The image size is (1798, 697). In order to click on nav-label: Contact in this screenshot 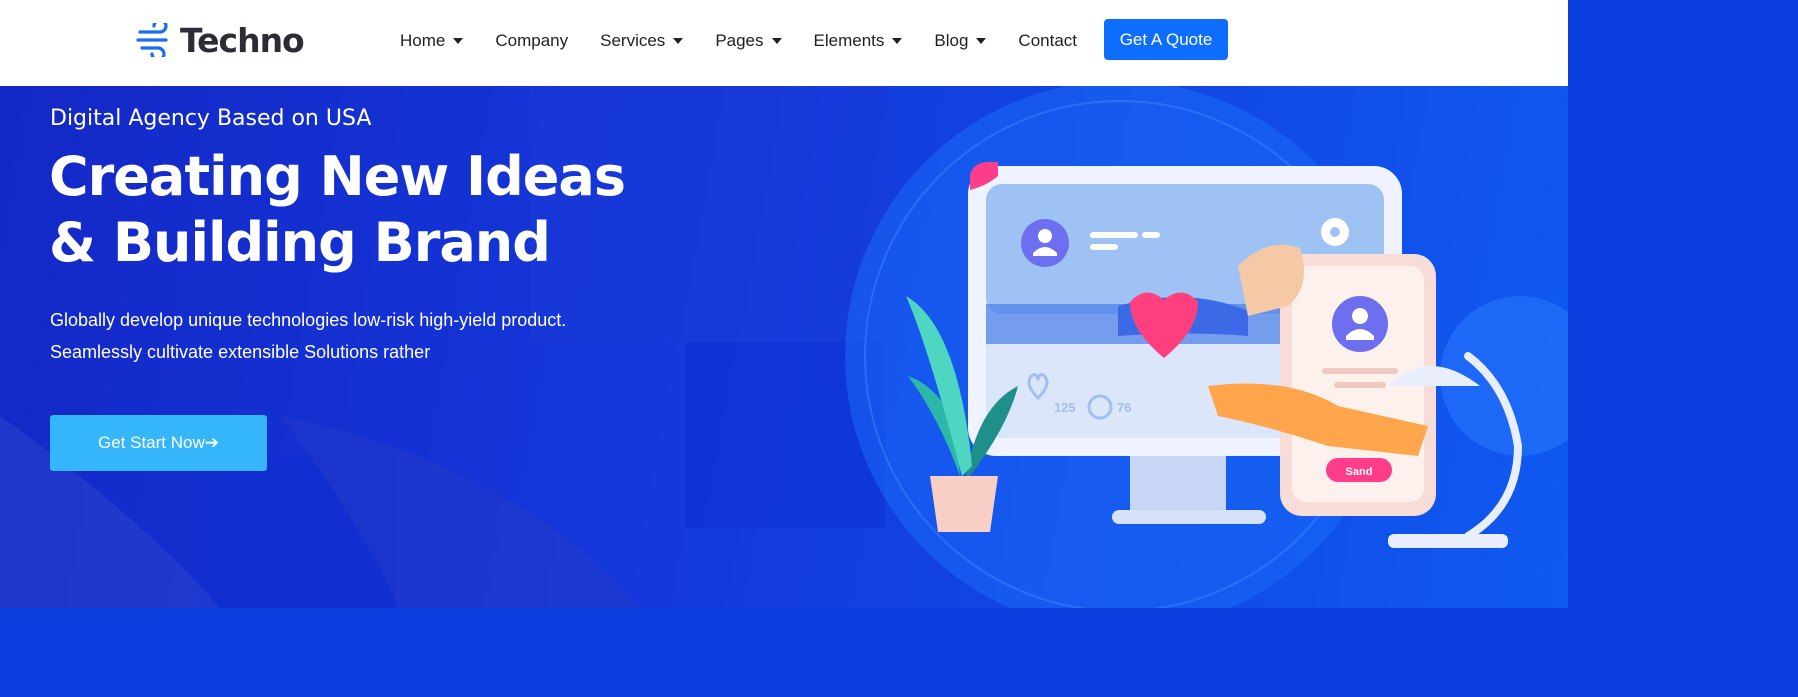, I will do `click(1048, 40)`.